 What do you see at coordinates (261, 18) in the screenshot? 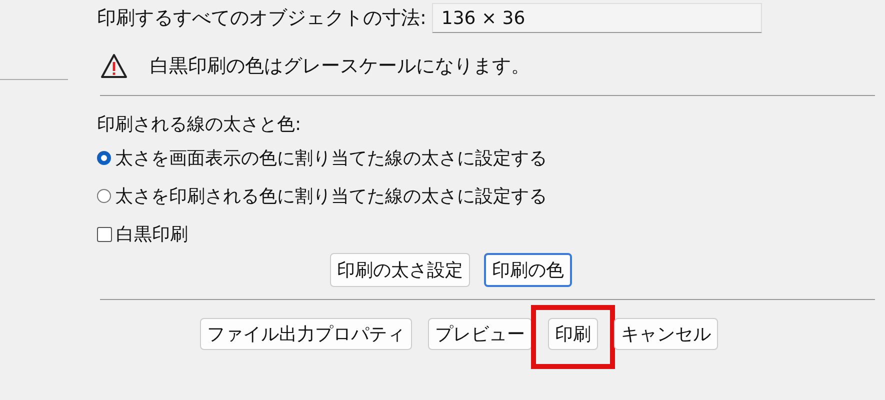
I see `dimensions-label: 印刷するすべてのオブジェクトの寸法:` at bounding box center [261, 18].